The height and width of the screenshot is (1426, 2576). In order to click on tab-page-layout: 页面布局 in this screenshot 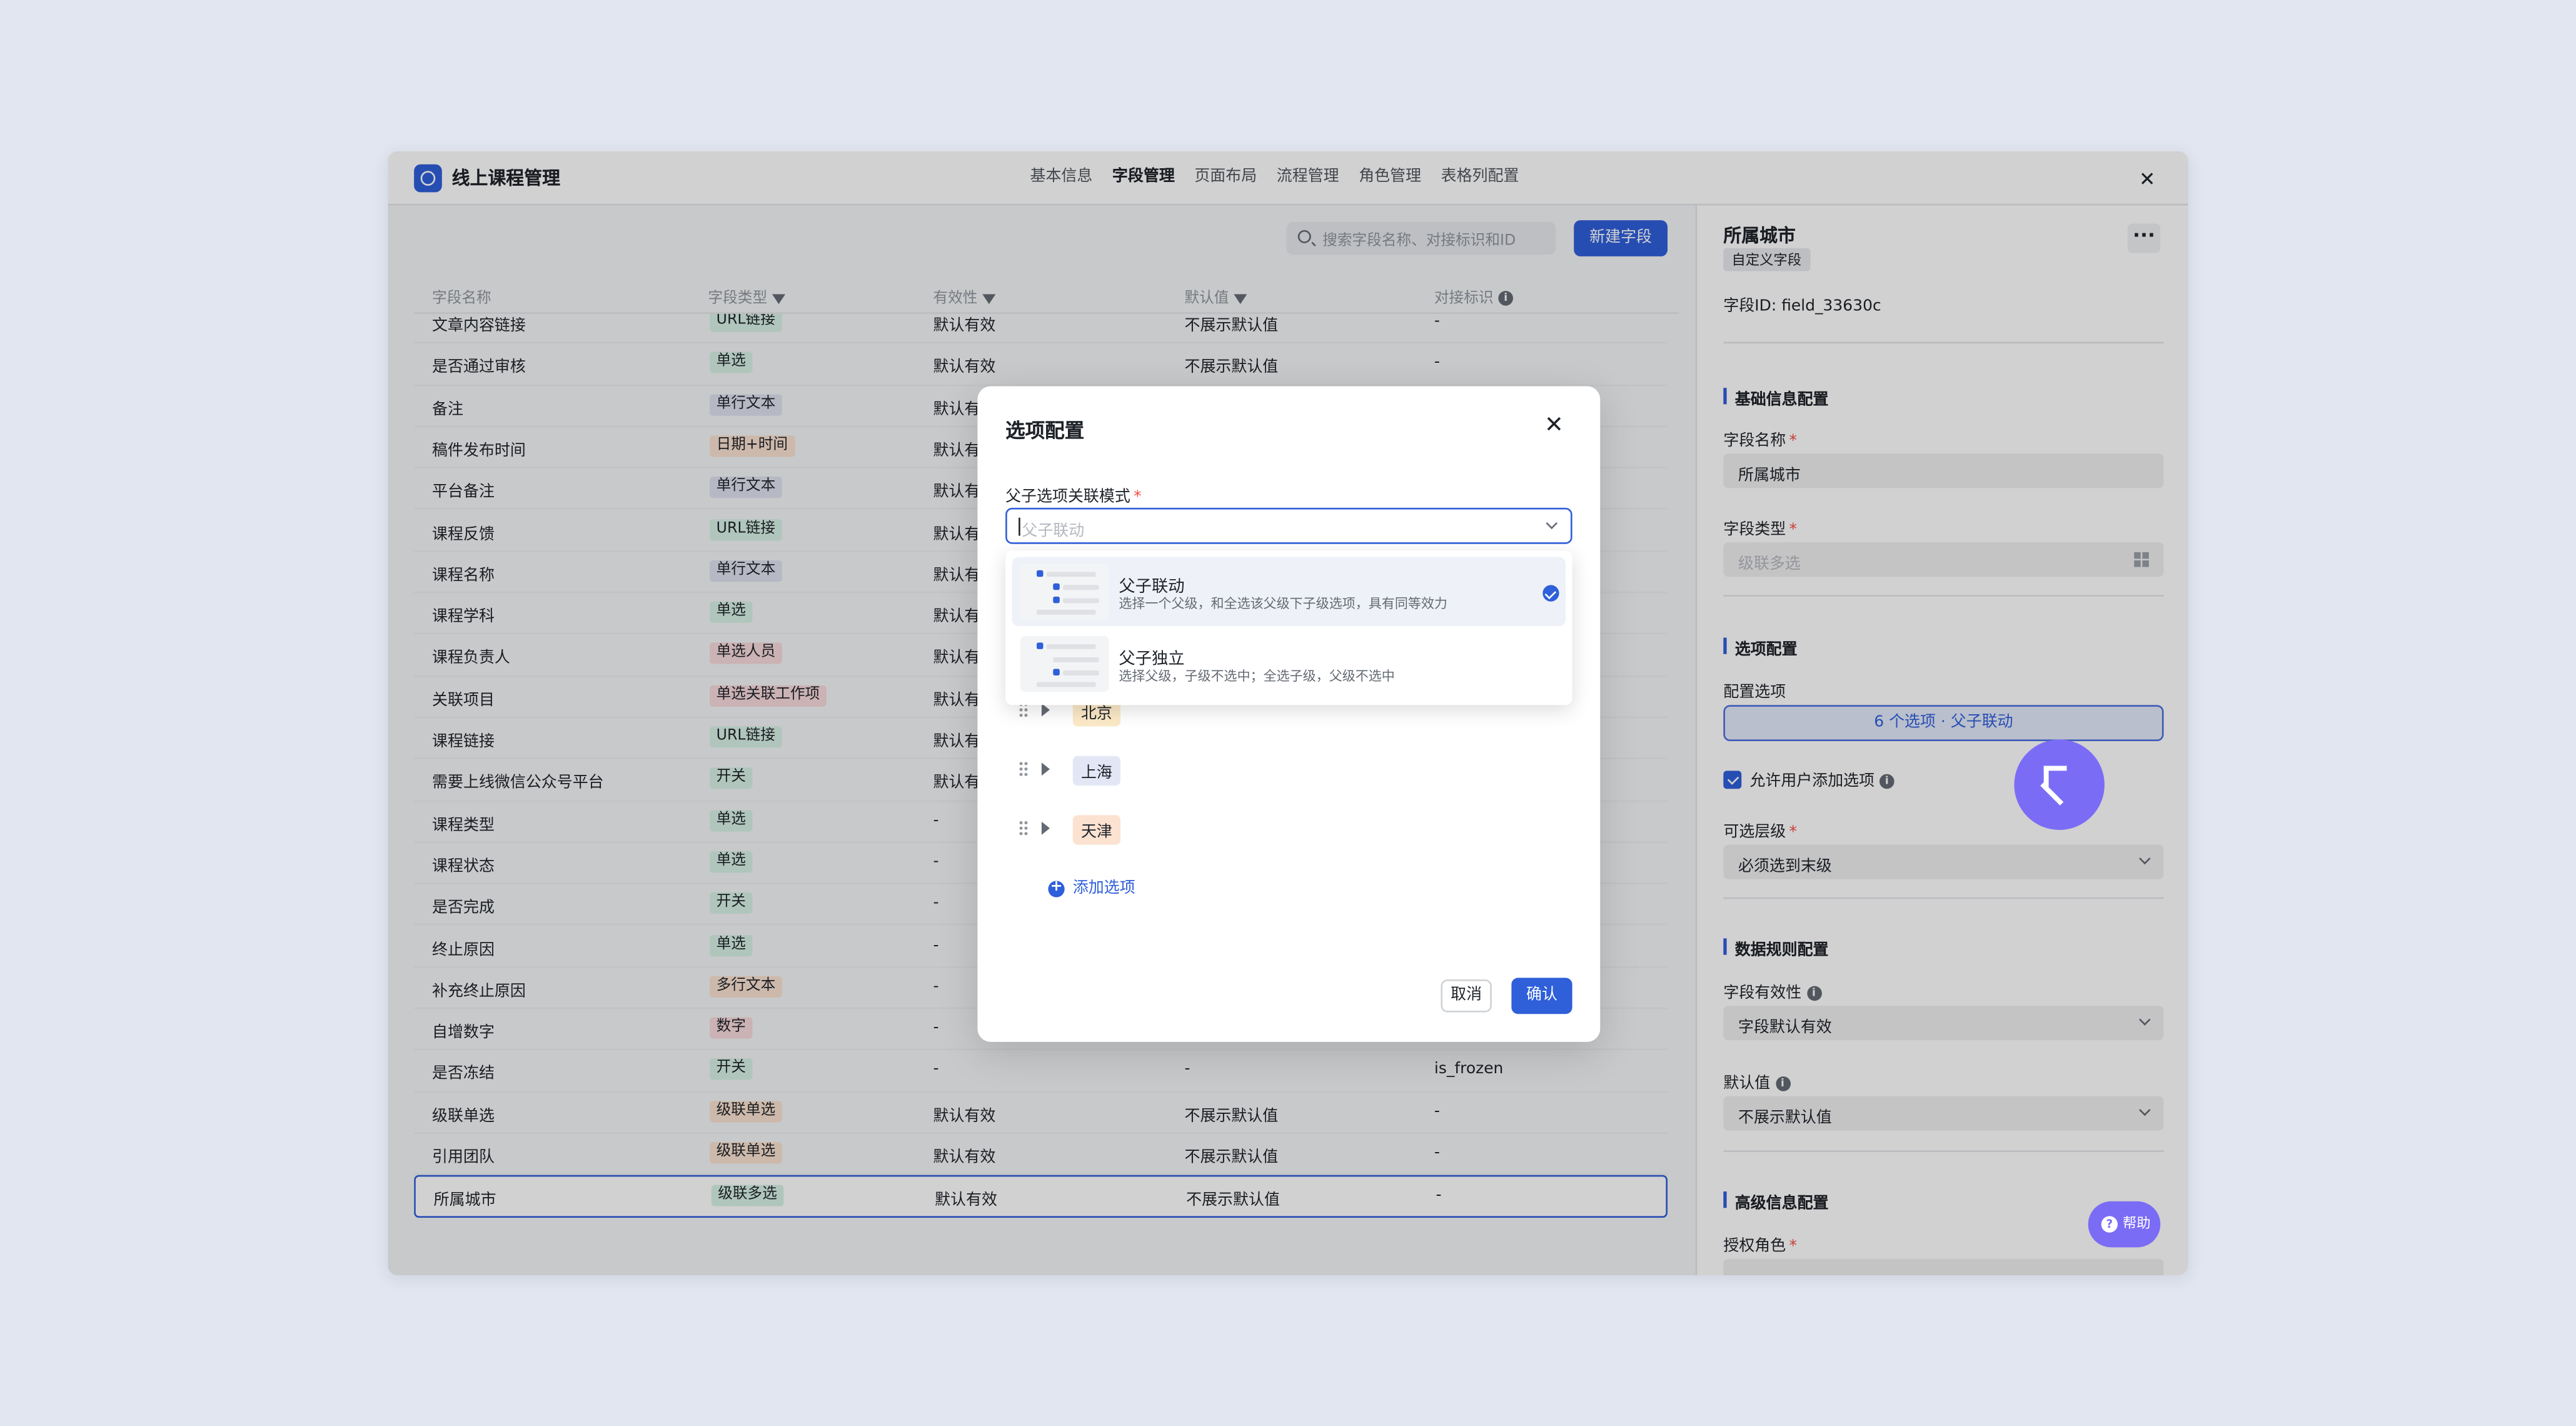, I will do `click(1226, 178)`.